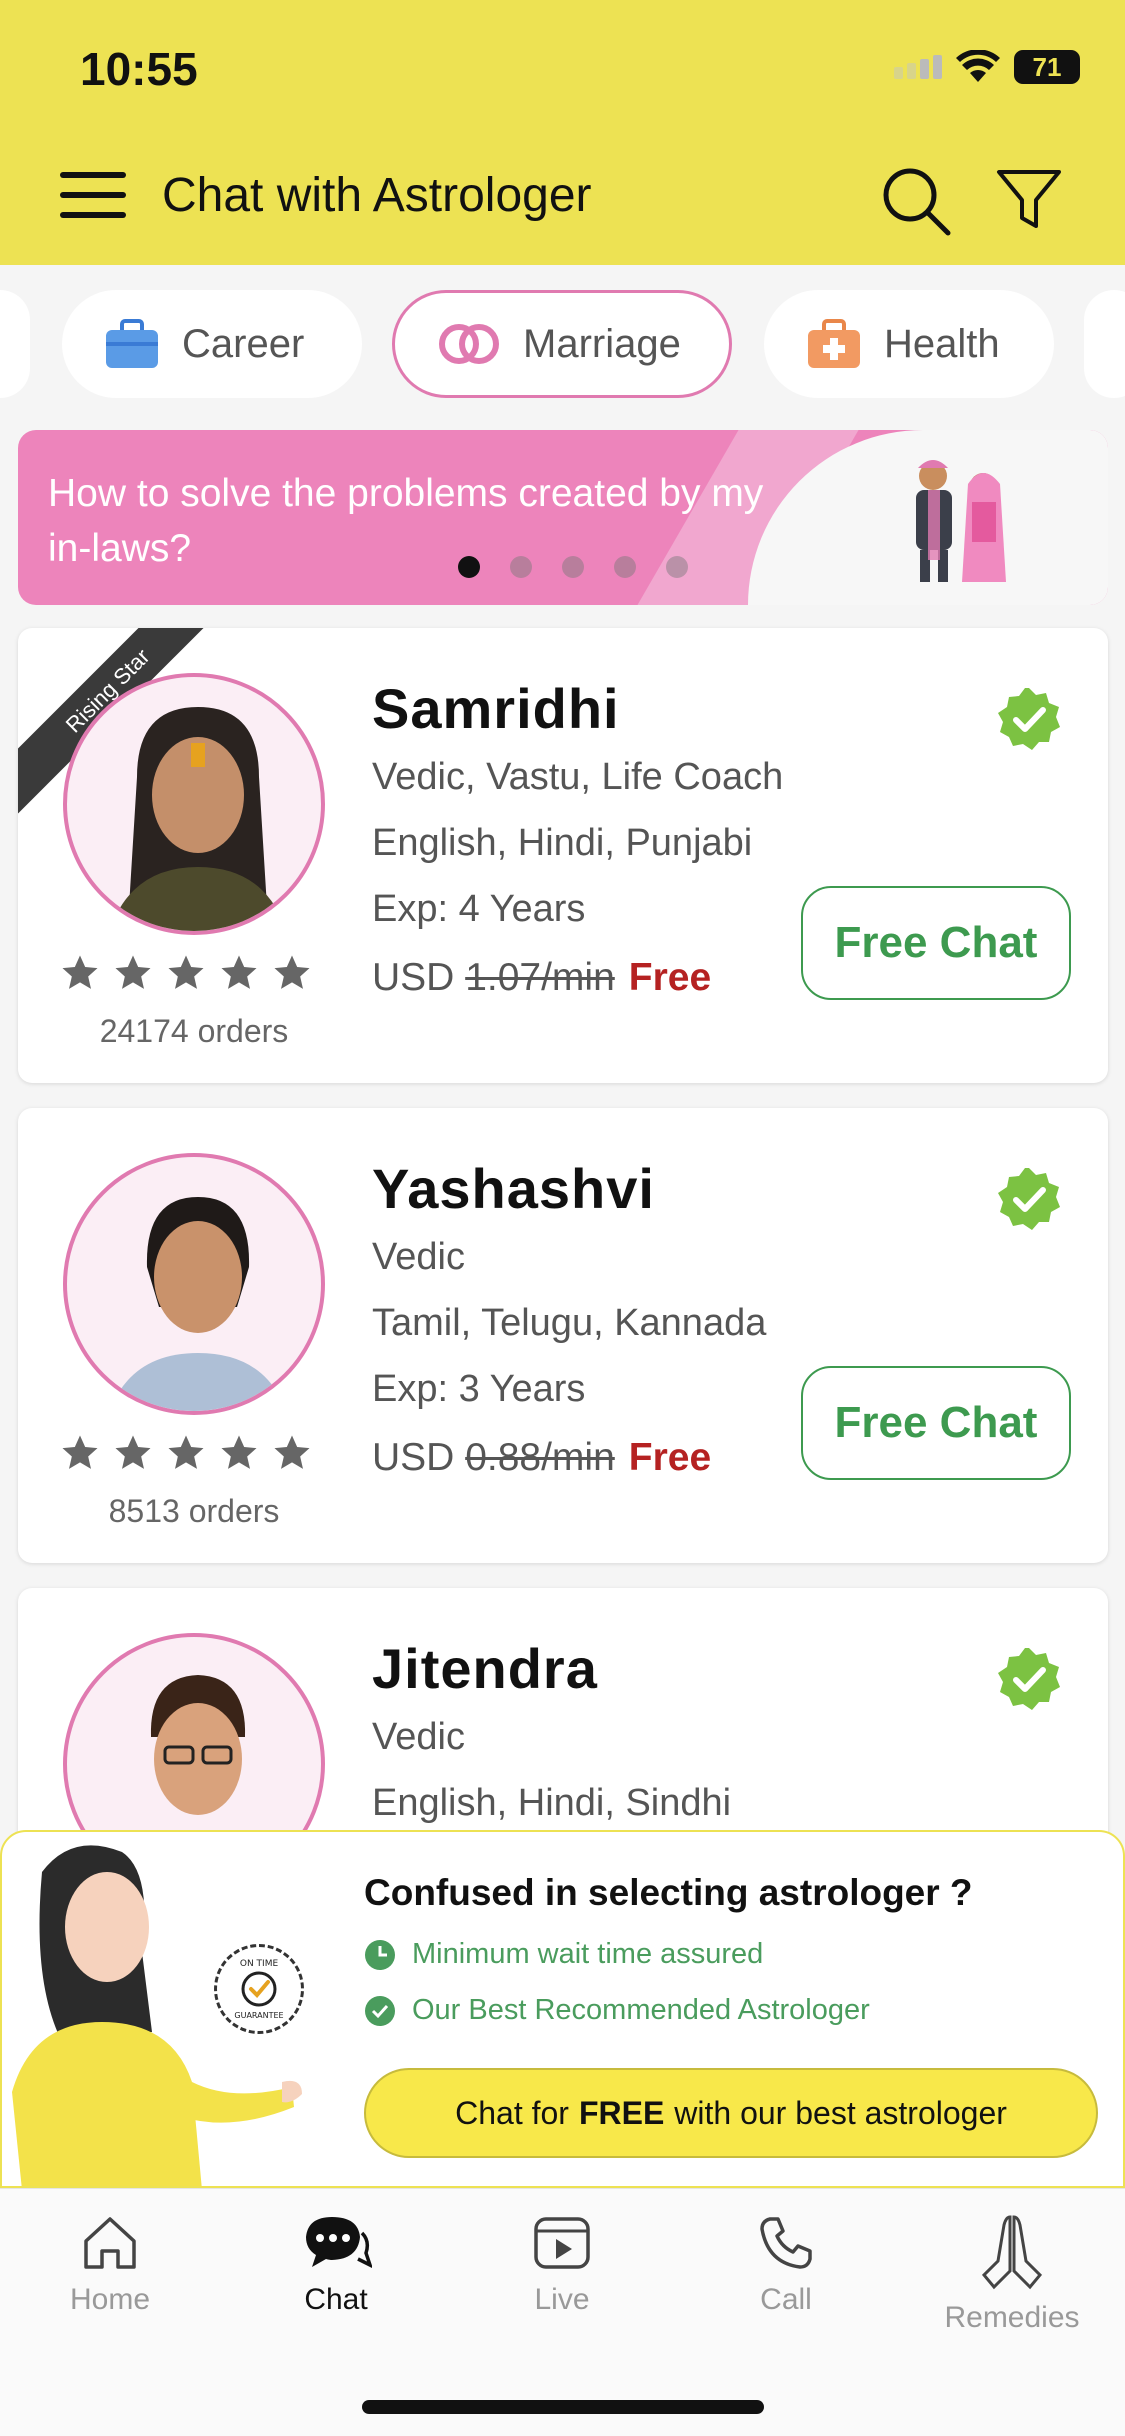 This screenshot has width=1125, height=2436. Describe the element at coordinates (194, 1511) in the screenshot. I see `orders-count: 8513 orders` at that location.